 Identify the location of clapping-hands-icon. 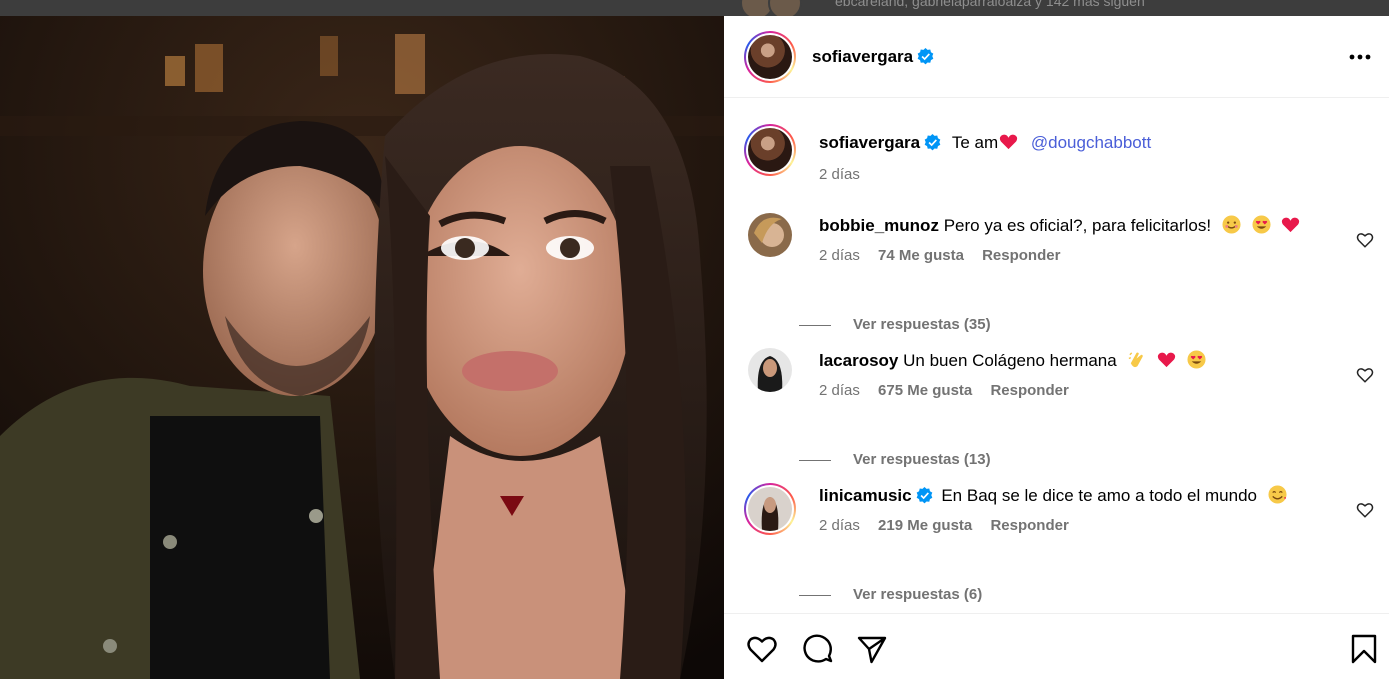
(1136, 360).